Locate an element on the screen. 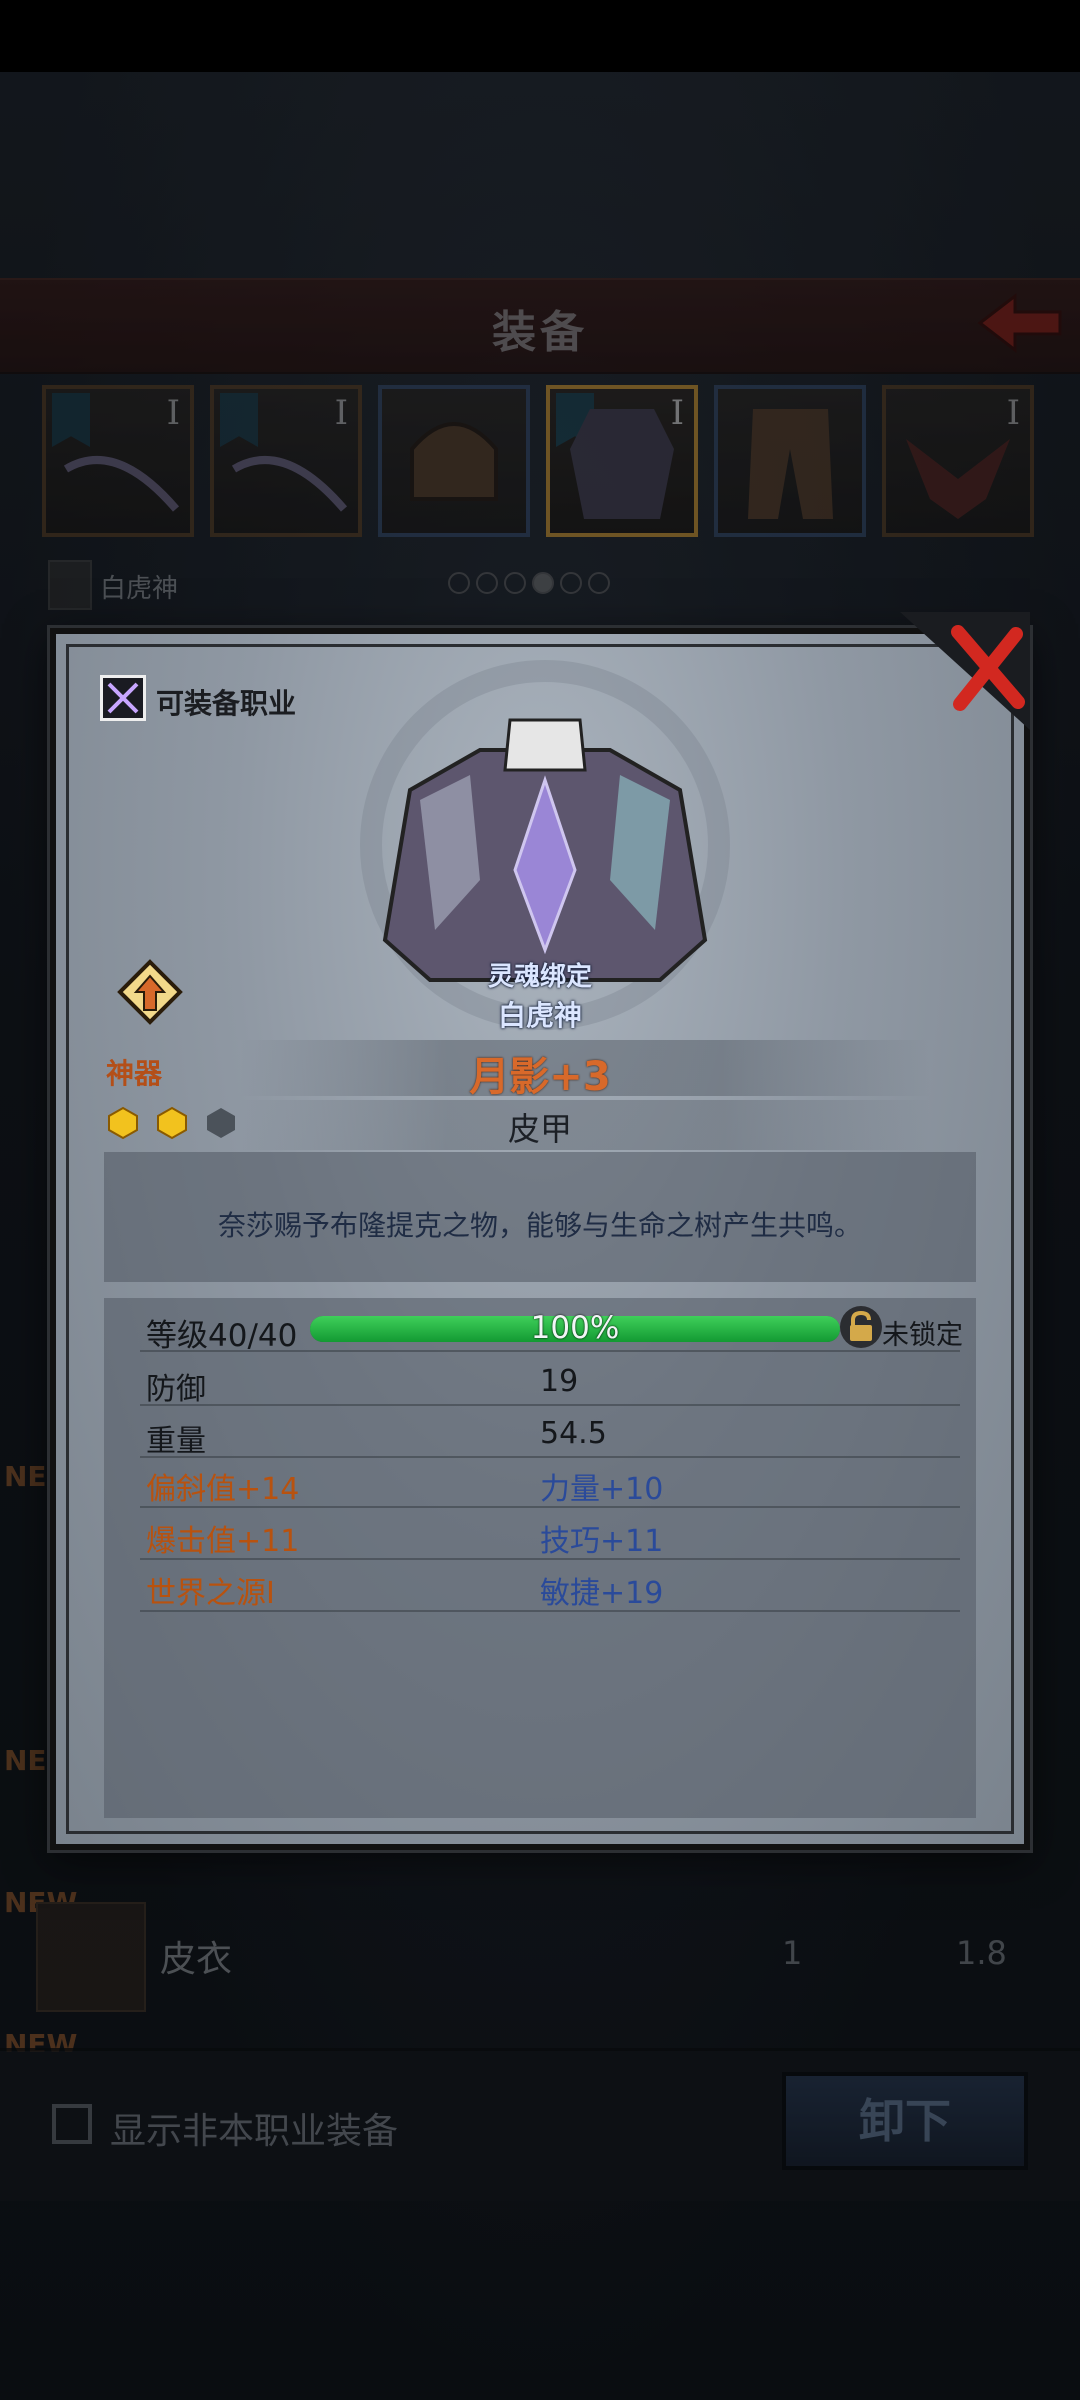 Image resolution: width=1080 pixels, height=2400 pixels. job-class-icon is located at coordinates (123, 698).